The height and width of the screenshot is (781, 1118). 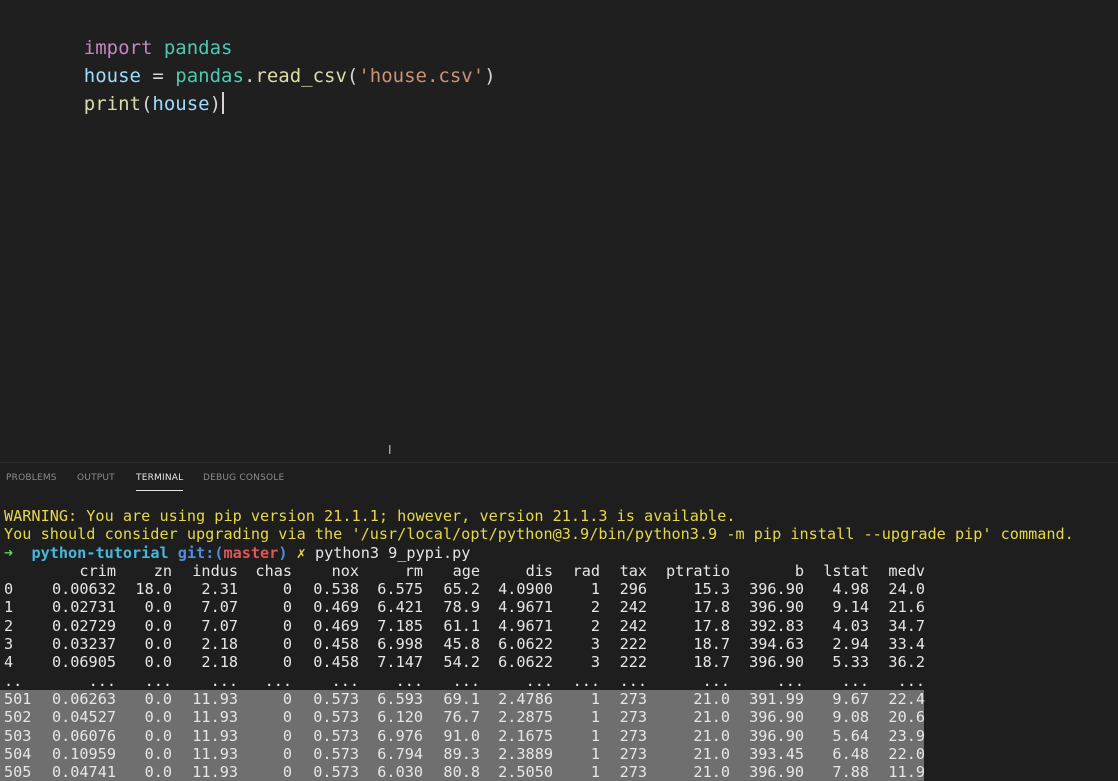 I want to click on table-cell: 18.0, so click(x=153, y=589).